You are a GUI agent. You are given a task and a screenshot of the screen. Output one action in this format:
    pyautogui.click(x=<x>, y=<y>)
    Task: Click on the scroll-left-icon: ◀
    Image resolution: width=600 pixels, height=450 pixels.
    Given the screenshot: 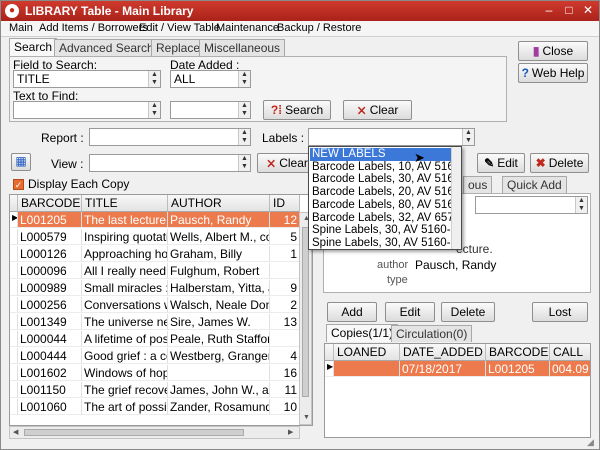 What is the action you would take?
    pyautogui.click(x=16, y=432)
    